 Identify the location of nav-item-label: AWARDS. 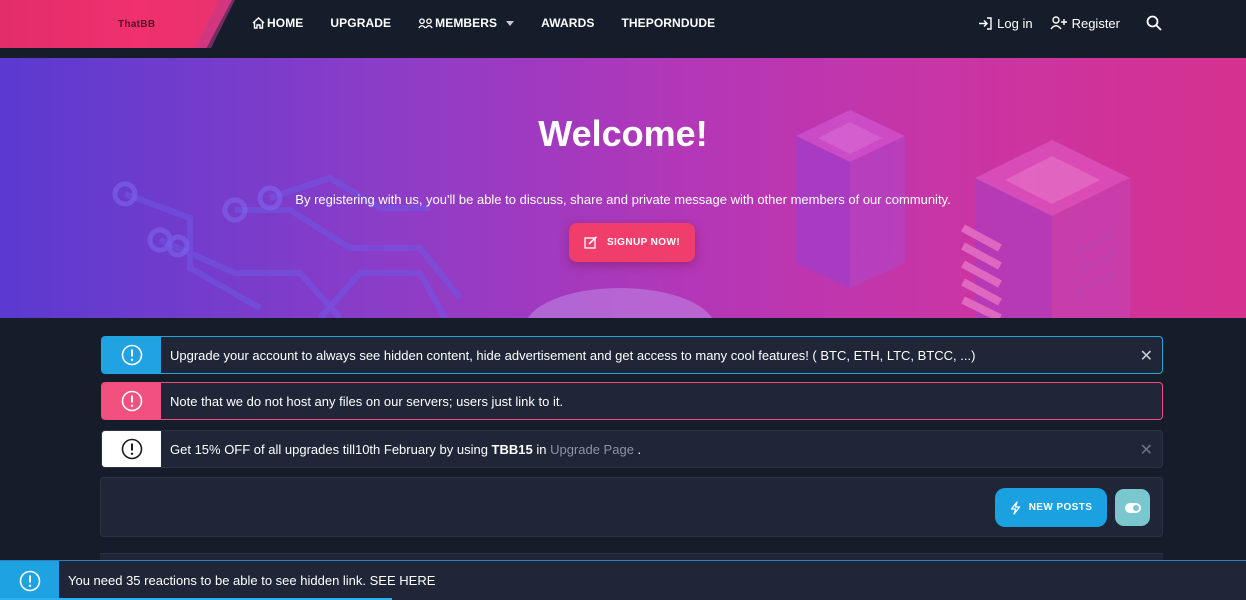
(568, 23).